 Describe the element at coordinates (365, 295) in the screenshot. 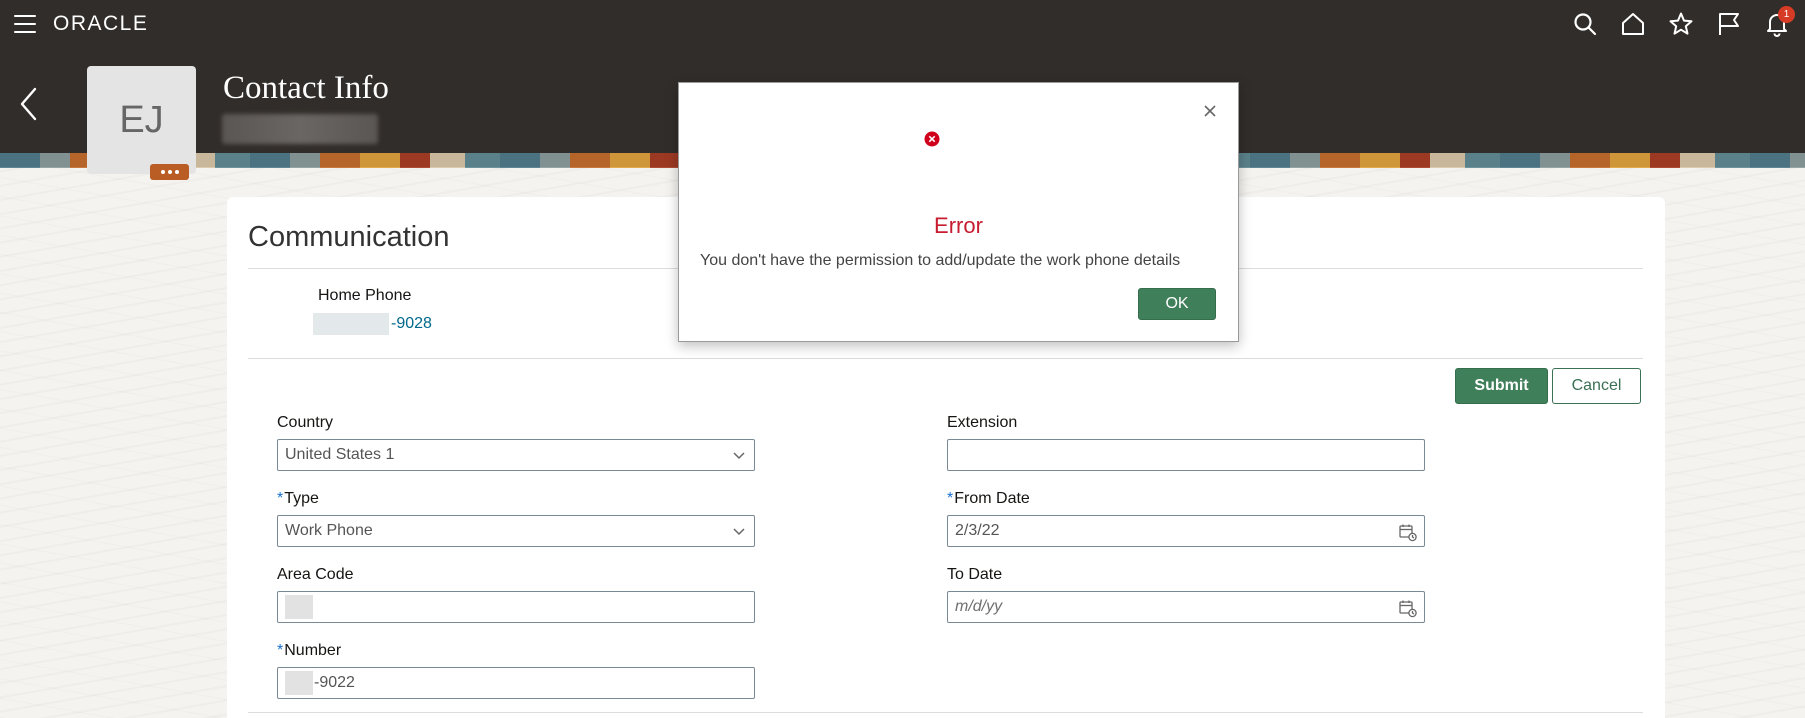

I see `home-phone-label: Home Phone` at that location.